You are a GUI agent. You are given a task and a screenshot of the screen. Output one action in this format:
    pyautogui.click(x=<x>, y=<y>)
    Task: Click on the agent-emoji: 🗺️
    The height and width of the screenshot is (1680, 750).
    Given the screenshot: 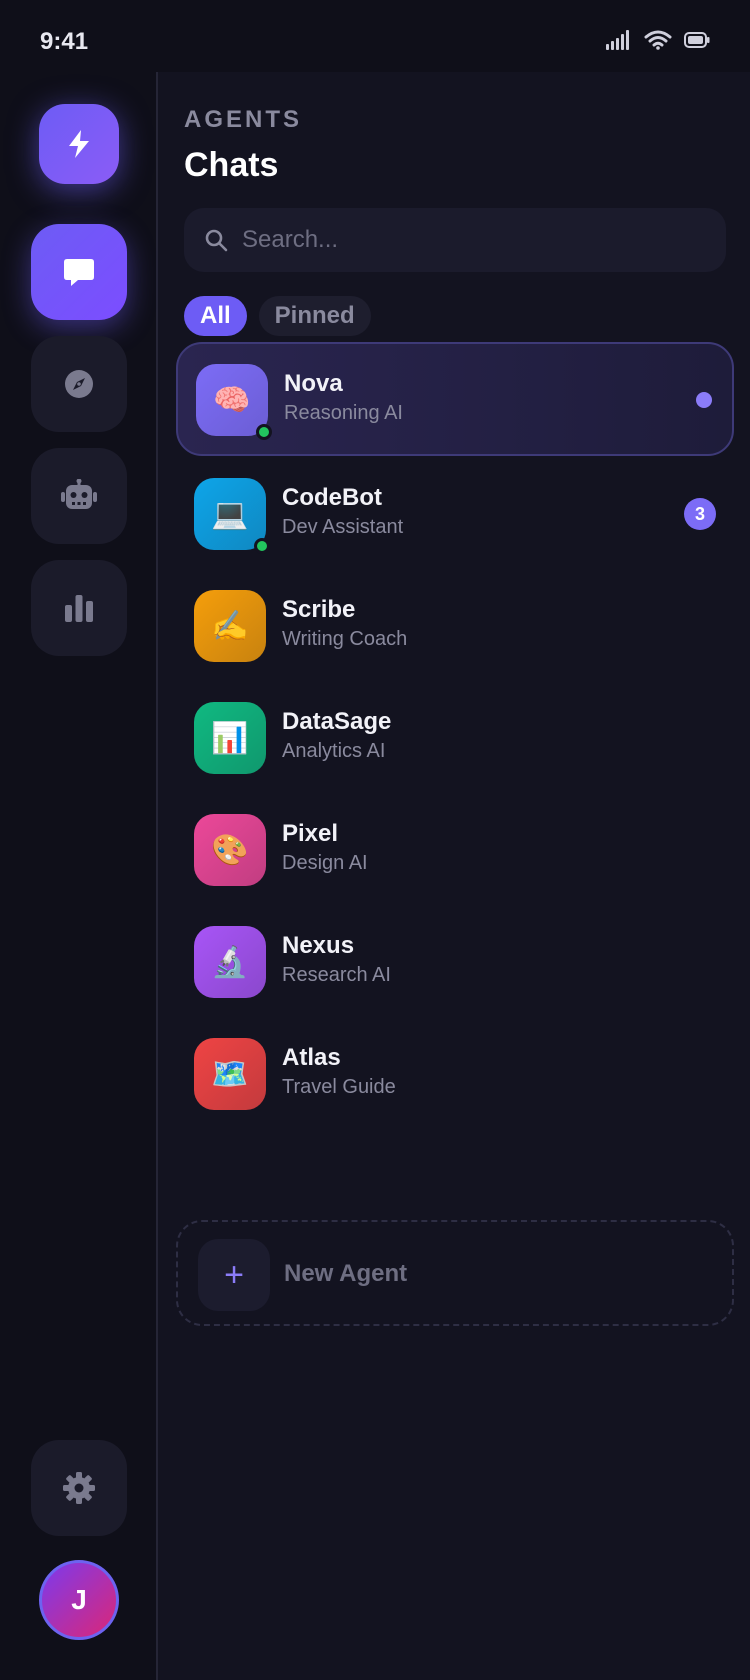 What is the action you would take?
    pyautogui.click(x=230, y=1074)
    